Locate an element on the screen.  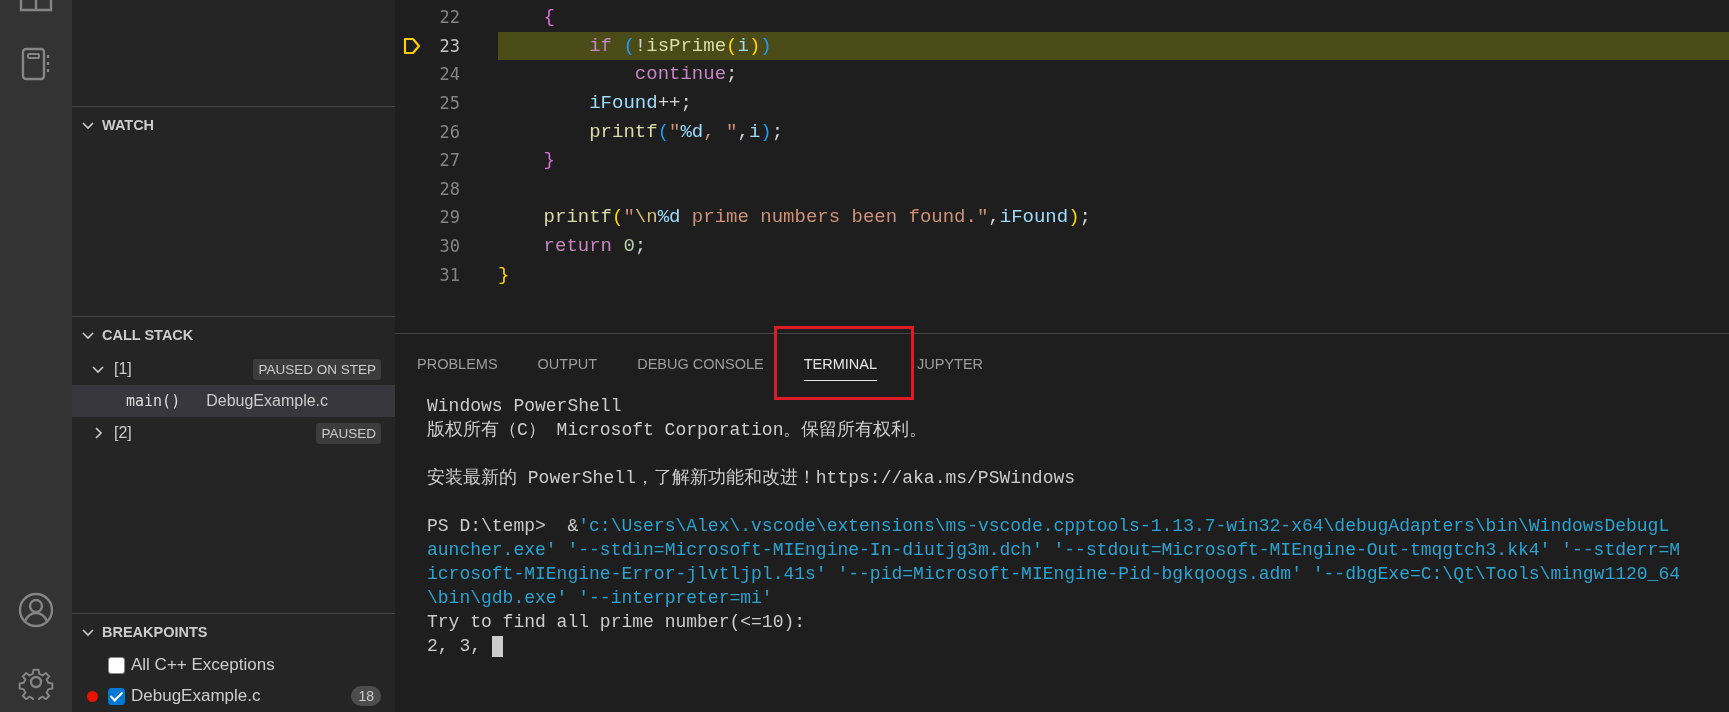
line-number: 27 is located at coordinates (449, 160).